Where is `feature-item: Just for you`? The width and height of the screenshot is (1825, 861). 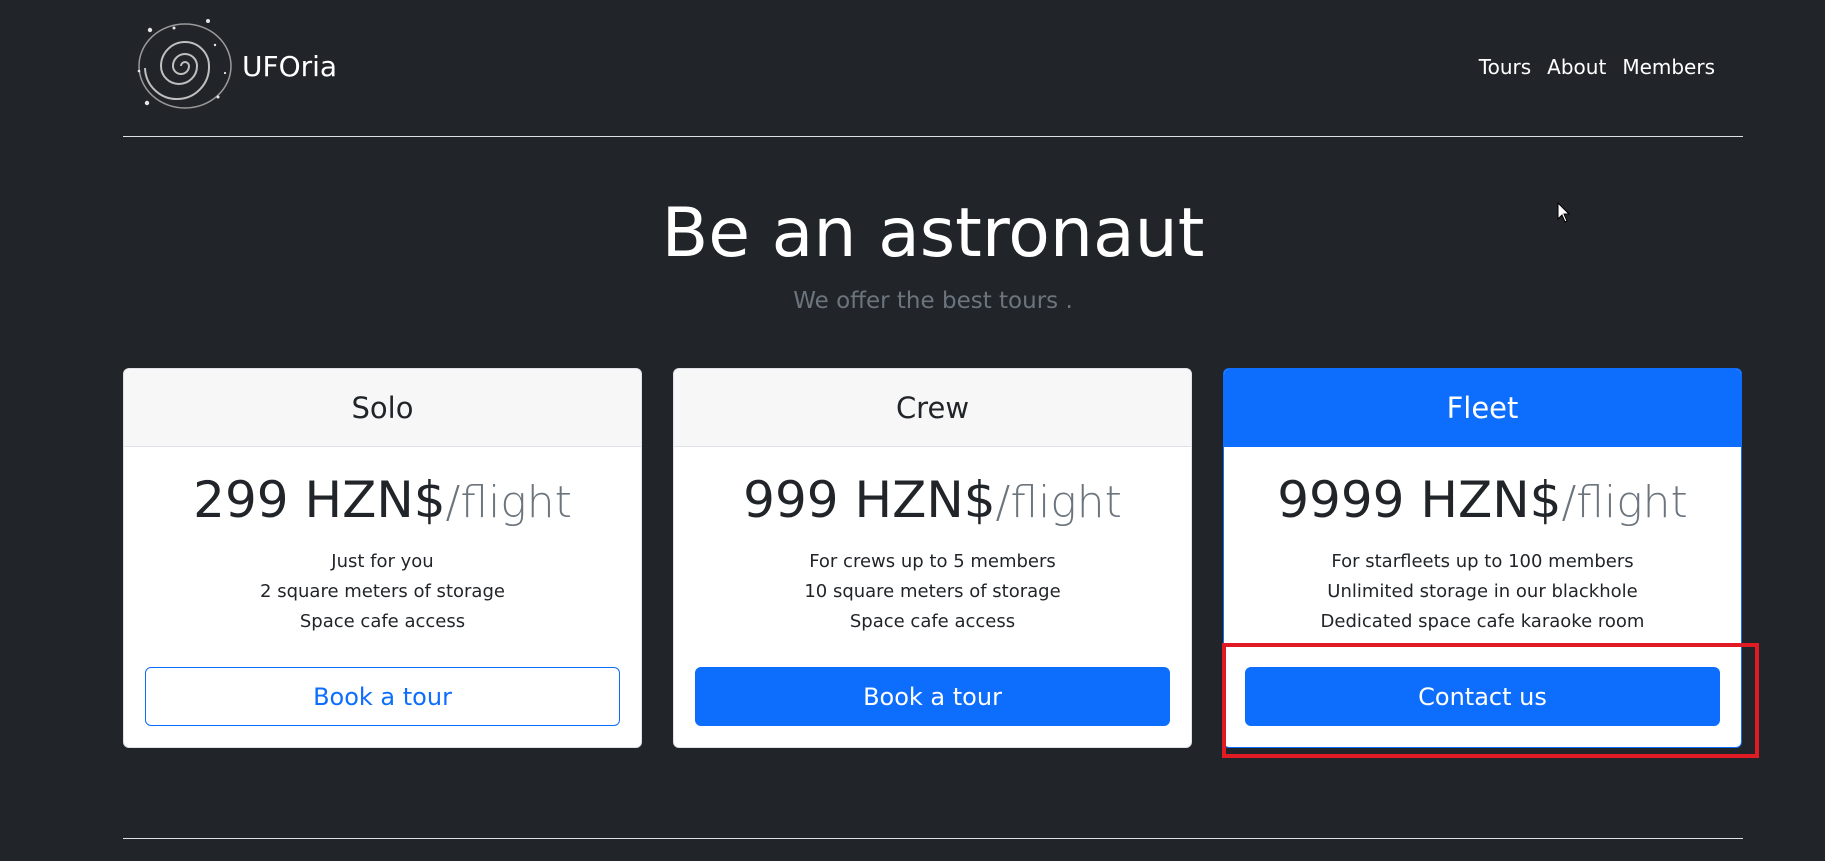 feature-item: Just for you is located at coordinates (382, 561).